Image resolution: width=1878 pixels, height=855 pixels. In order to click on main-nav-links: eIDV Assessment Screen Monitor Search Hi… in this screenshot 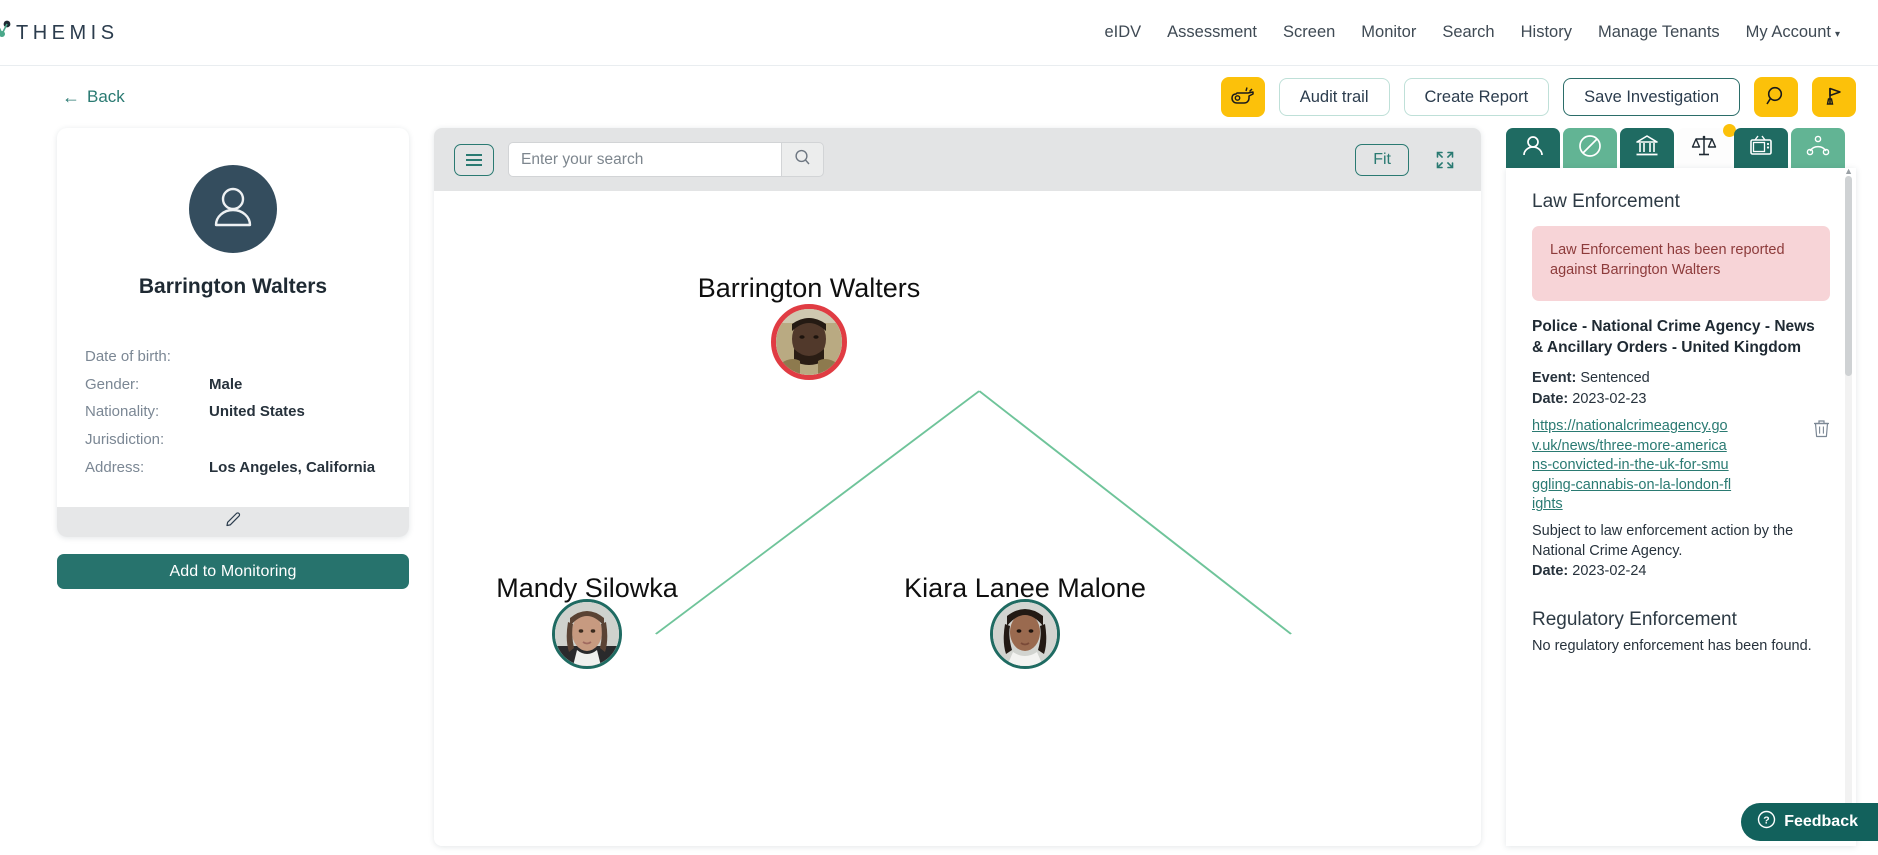, I will do `click(1476, 32)`.